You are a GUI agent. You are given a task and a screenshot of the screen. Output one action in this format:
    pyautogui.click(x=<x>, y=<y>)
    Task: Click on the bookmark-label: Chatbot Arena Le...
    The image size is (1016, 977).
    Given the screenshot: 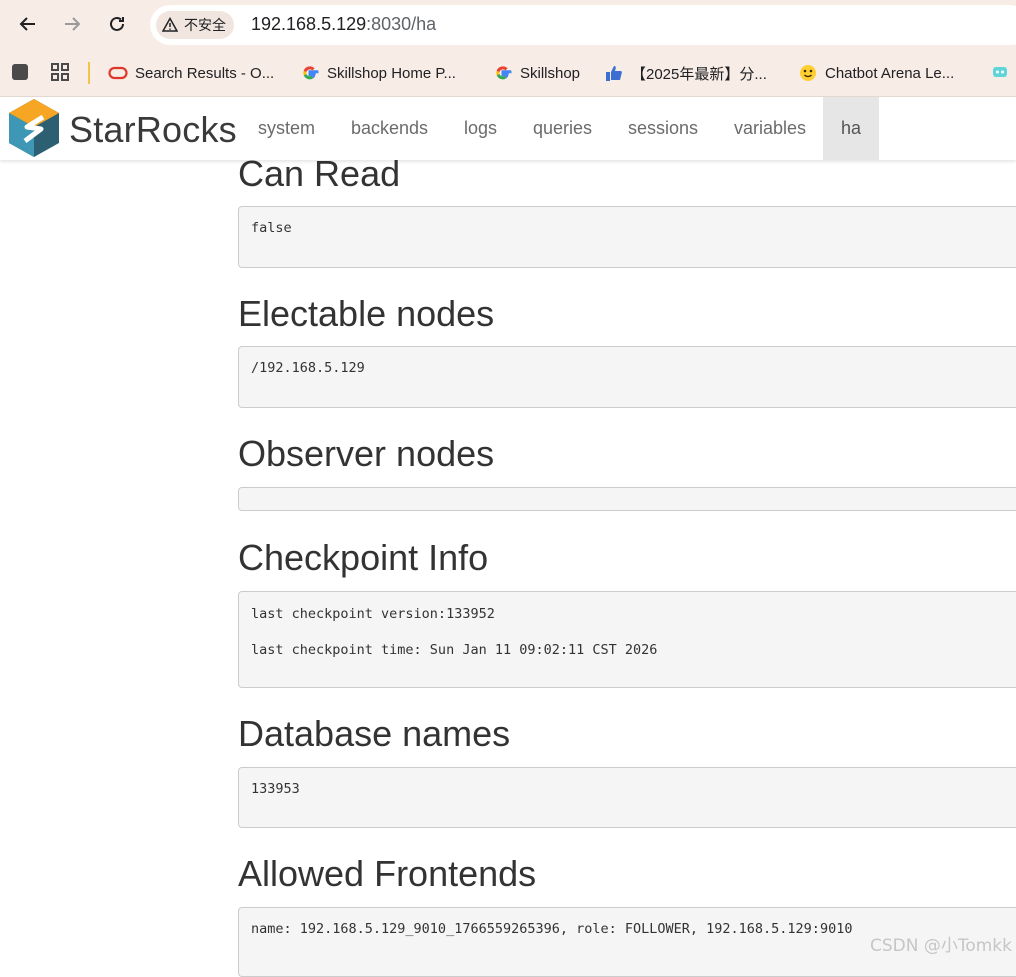 What is the action you would take?
    pyautogui.click(x=890, y=73)
    